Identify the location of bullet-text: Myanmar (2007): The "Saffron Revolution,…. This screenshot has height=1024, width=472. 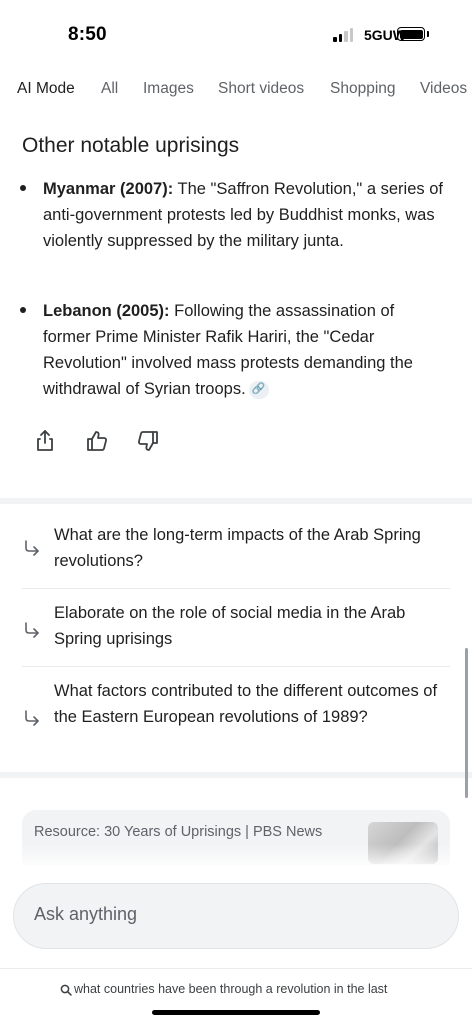
(243, 215).